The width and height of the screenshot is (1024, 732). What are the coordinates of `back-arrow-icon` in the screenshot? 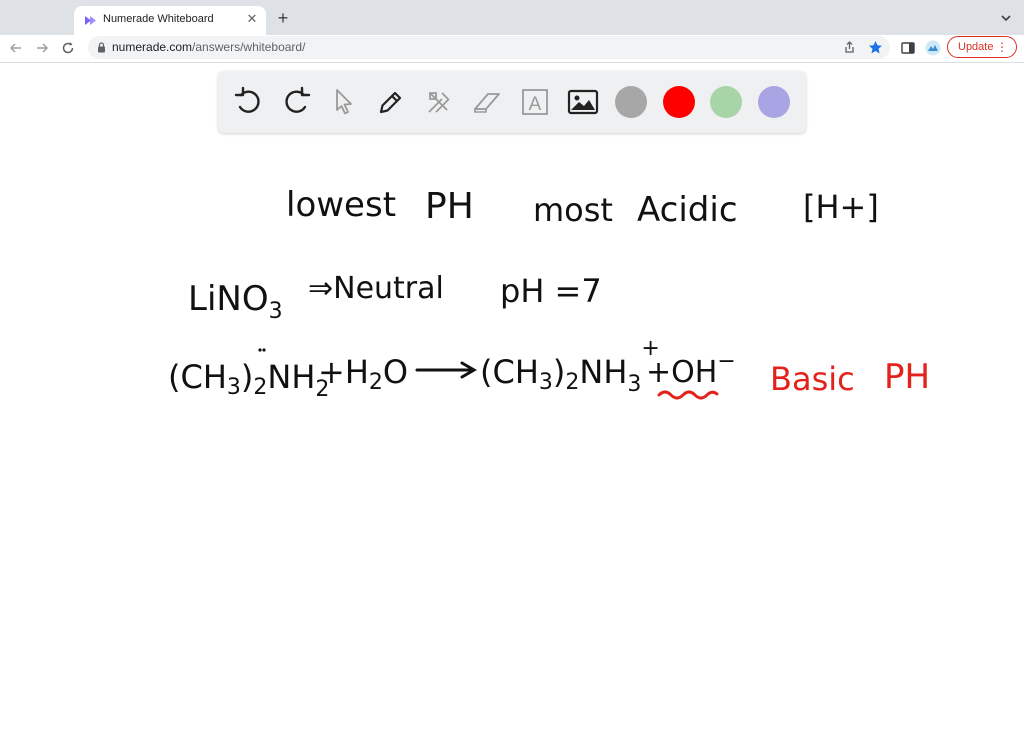 It's located at (16, 48).